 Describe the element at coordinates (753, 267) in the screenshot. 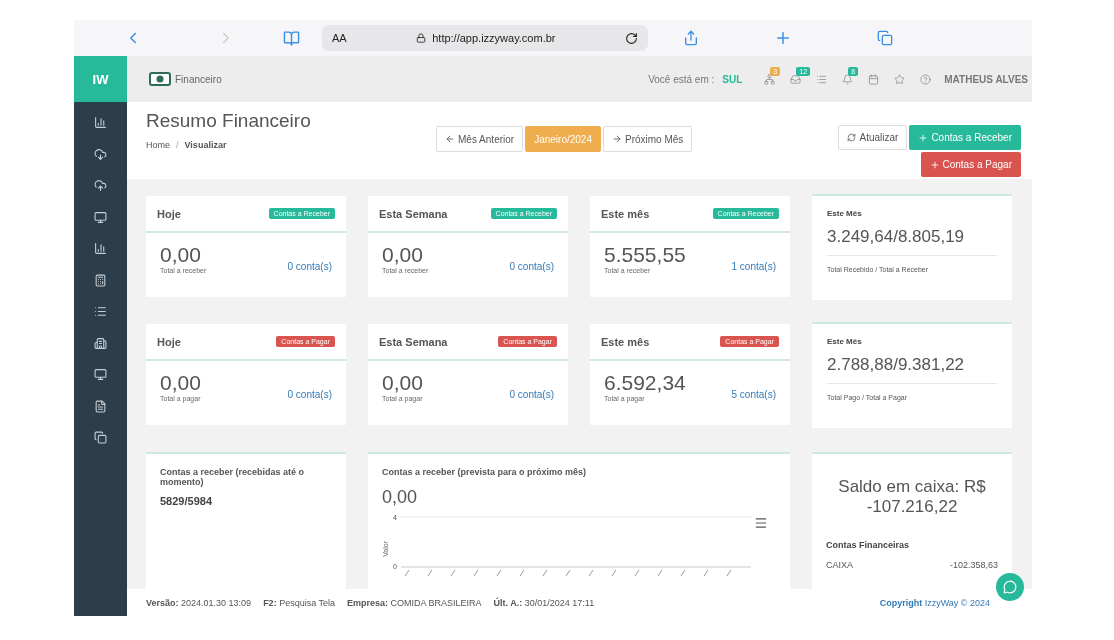

I see `count-link: 1 conta(s)` at that location.